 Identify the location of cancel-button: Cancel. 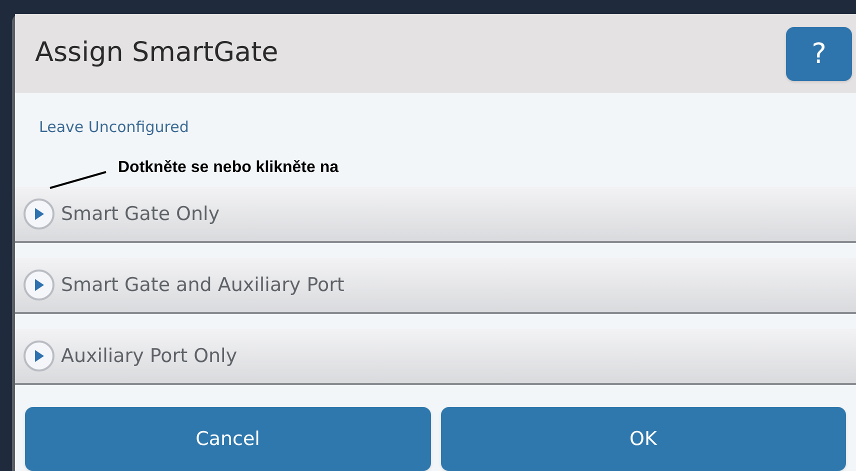
(227, 439).